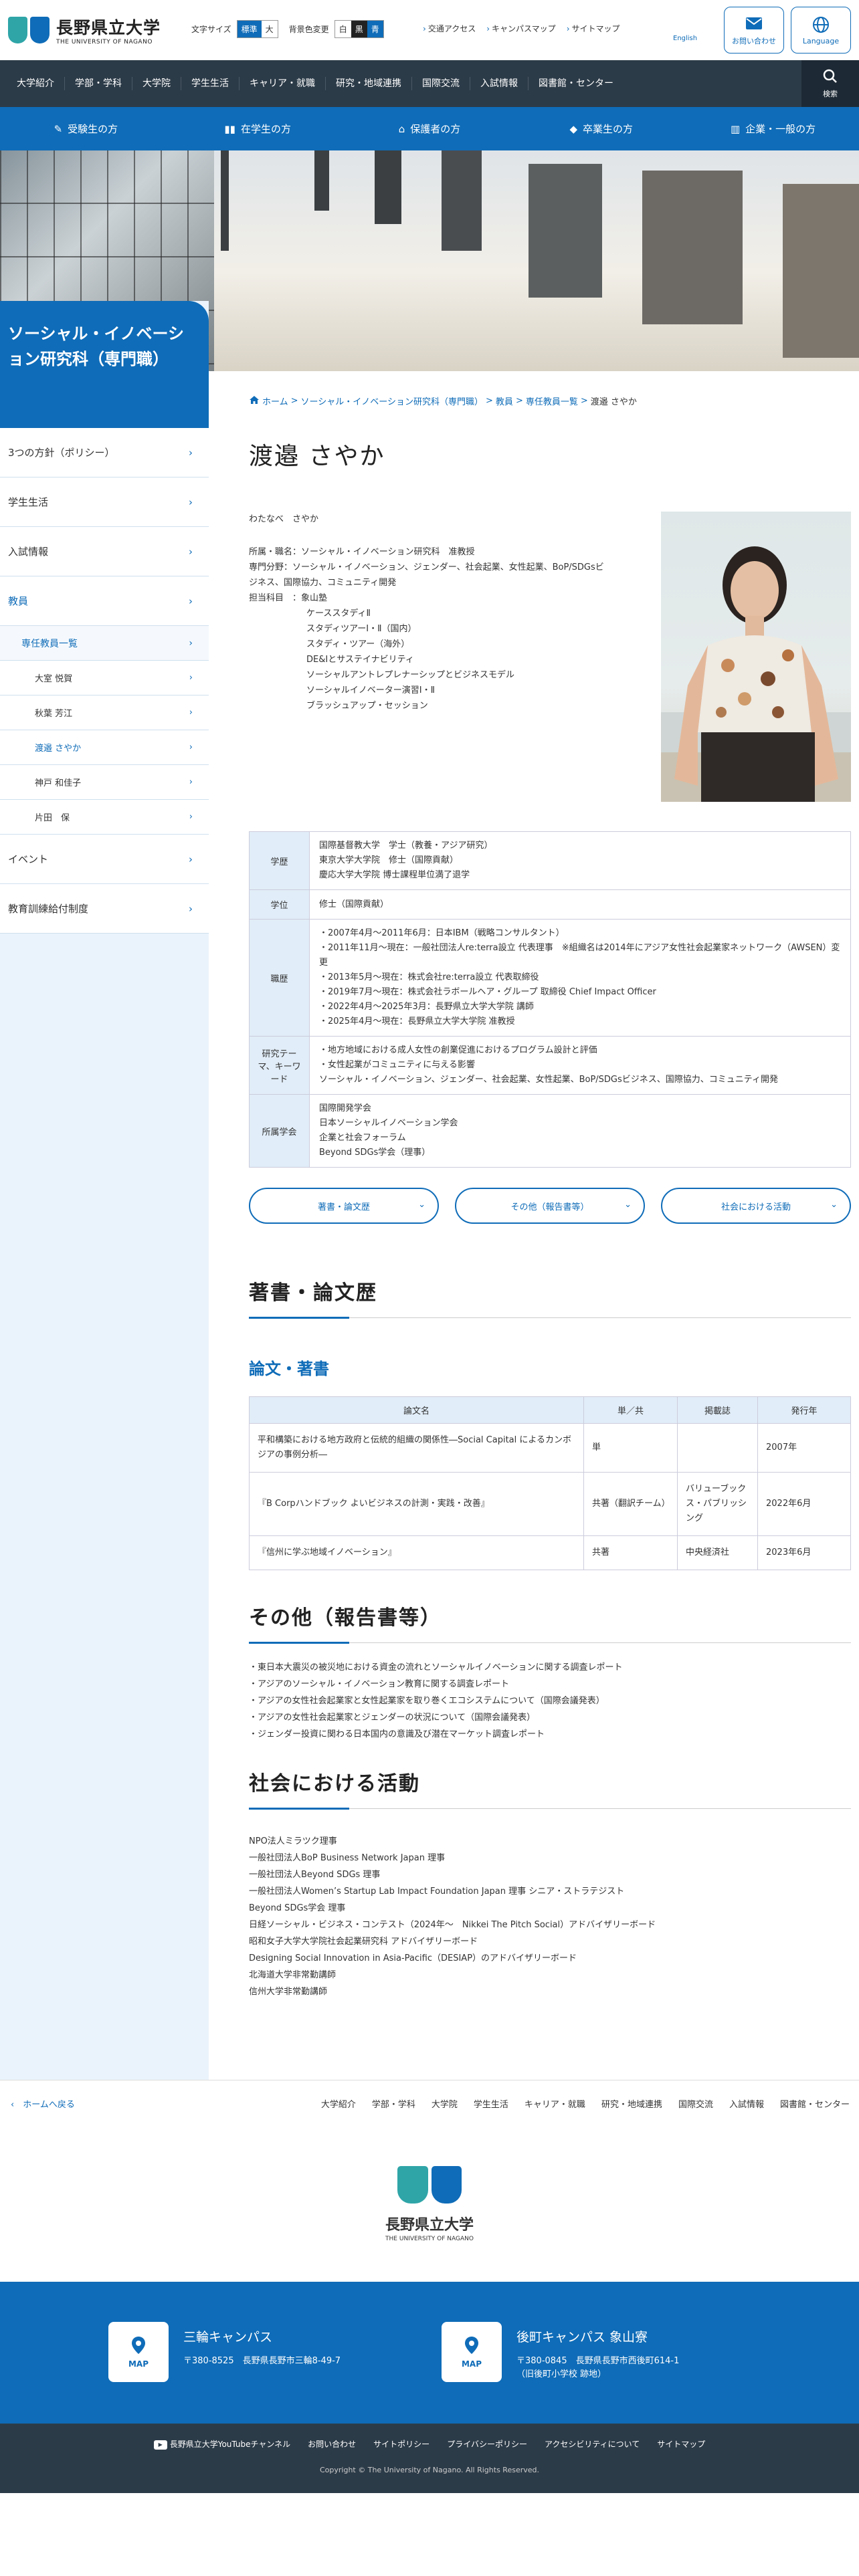  I want to click on map-button-gocho: MAP, so click(472, 2352).